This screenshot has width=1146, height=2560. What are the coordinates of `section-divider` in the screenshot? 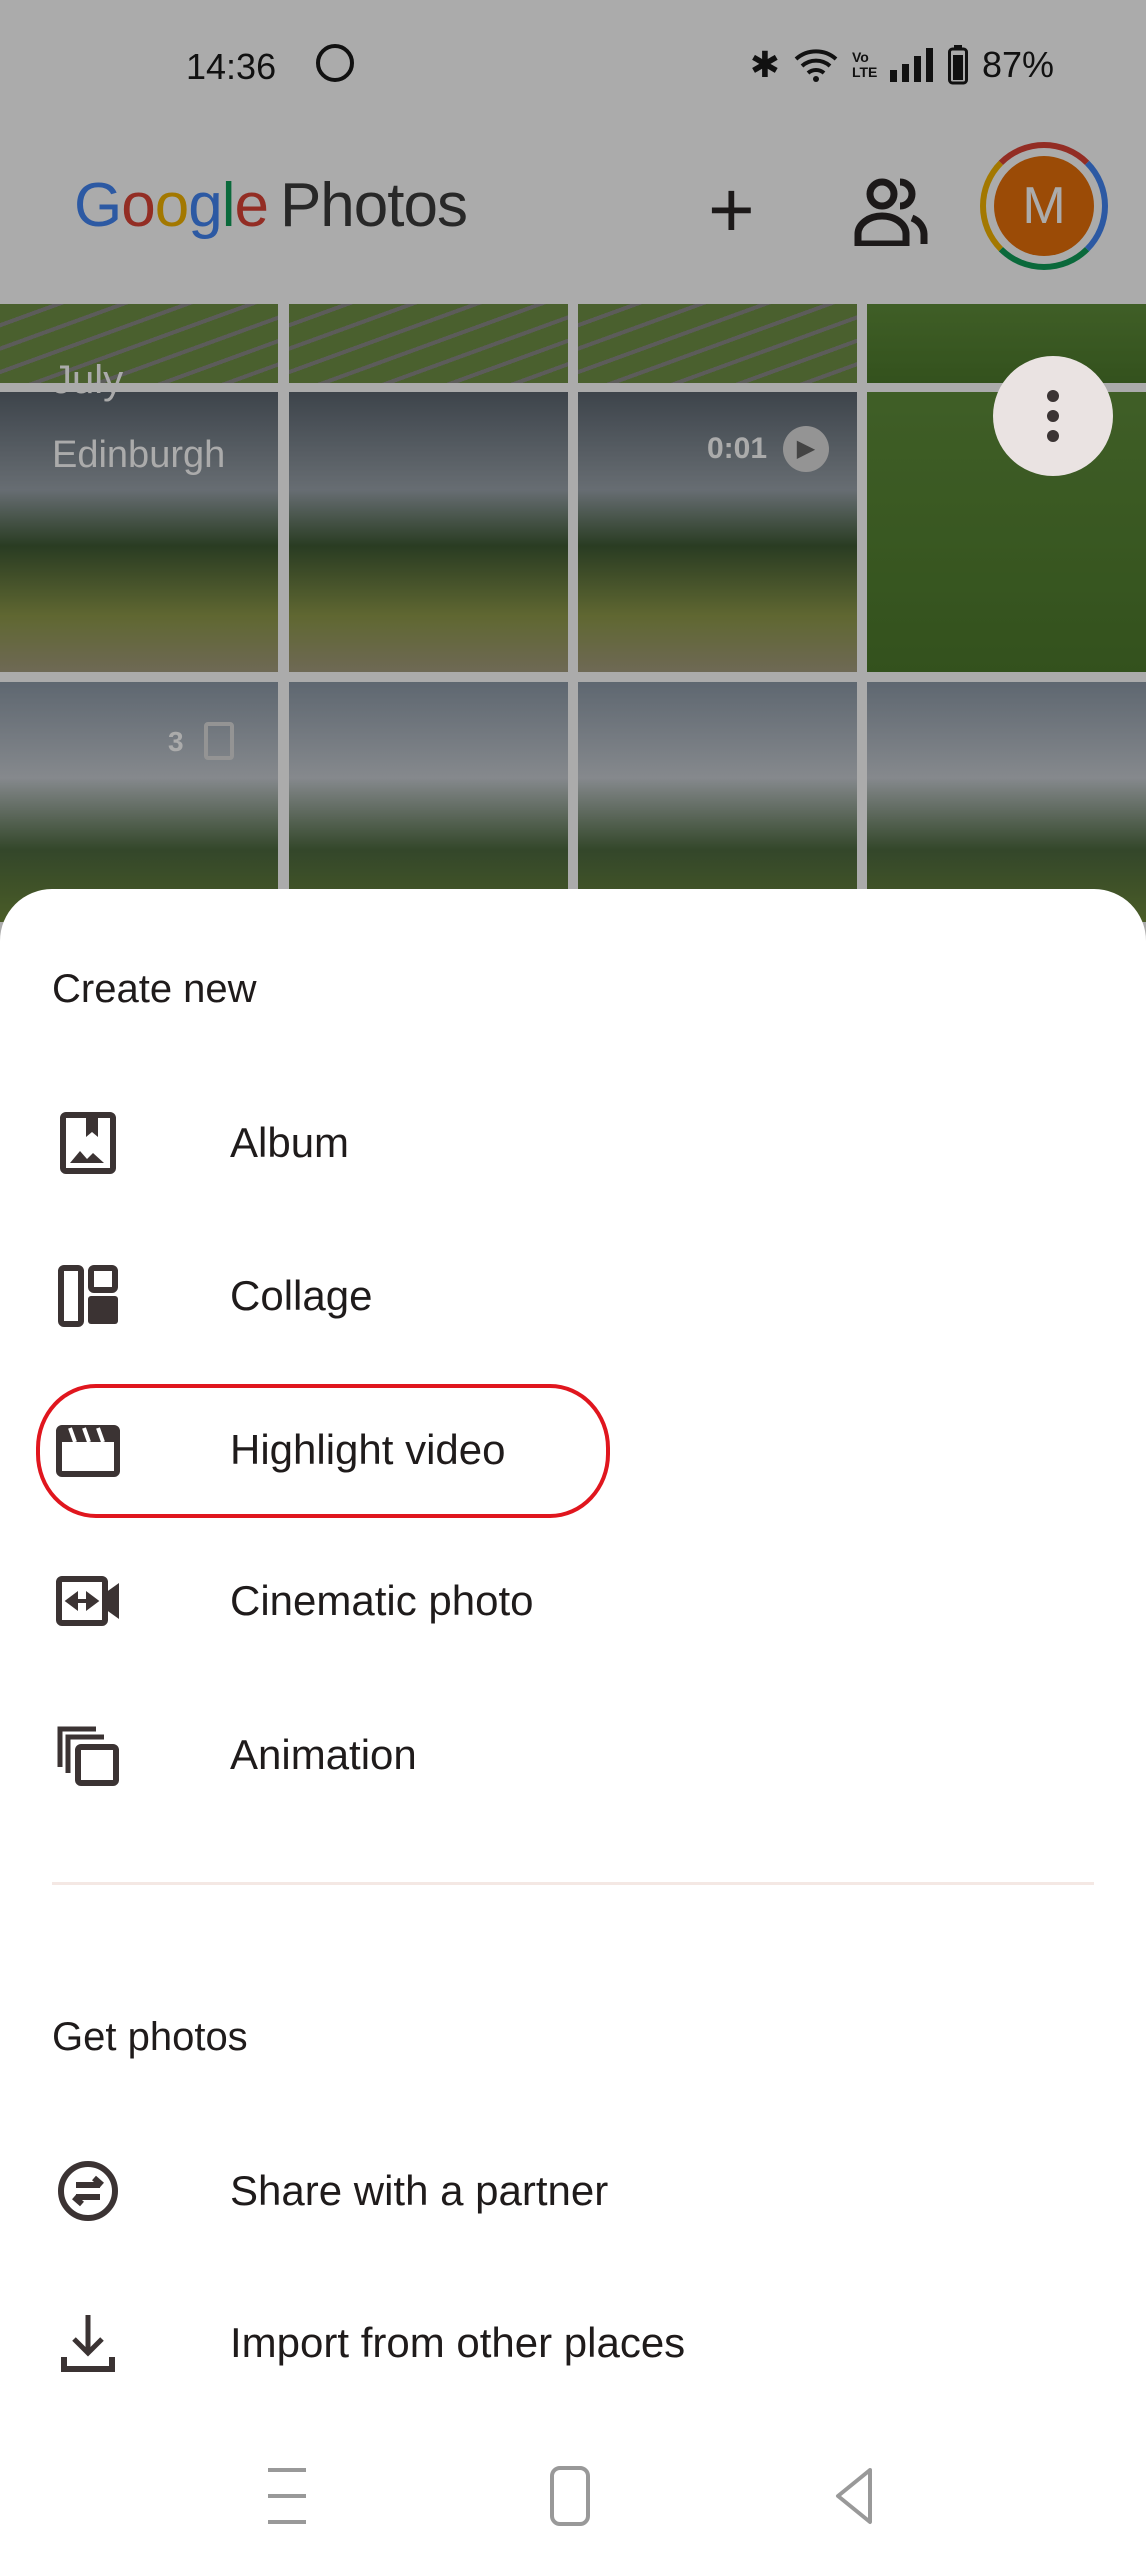 It's located at (573, 1883).